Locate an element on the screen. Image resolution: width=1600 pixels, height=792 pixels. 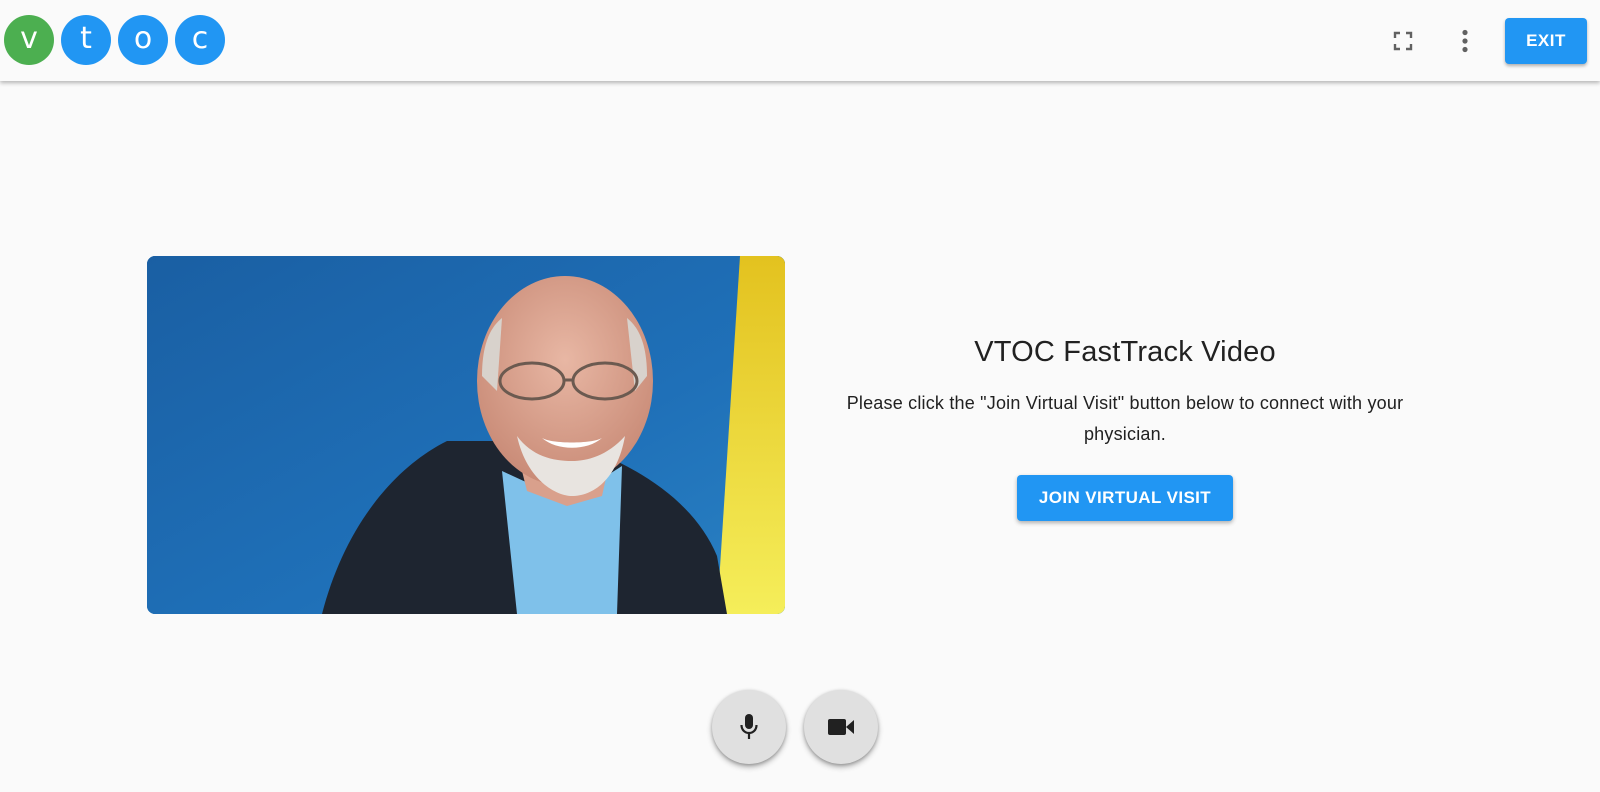
logo-letter-v: v is located at coordinates (29, 40).